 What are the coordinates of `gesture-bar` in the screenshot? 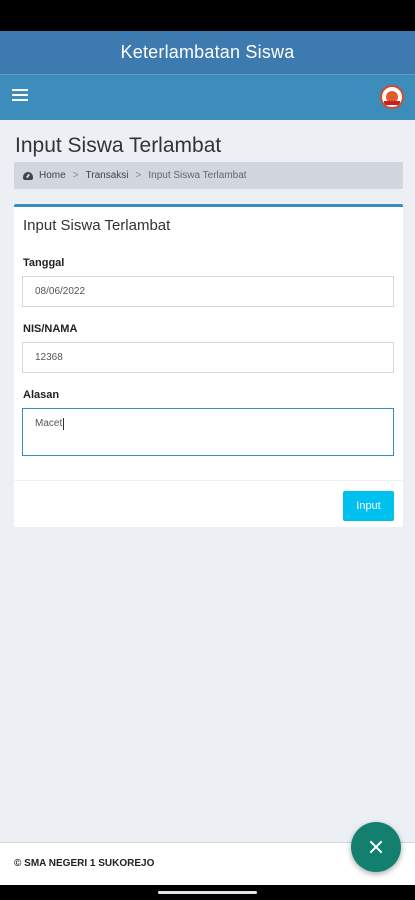 It's located at (207, 892).